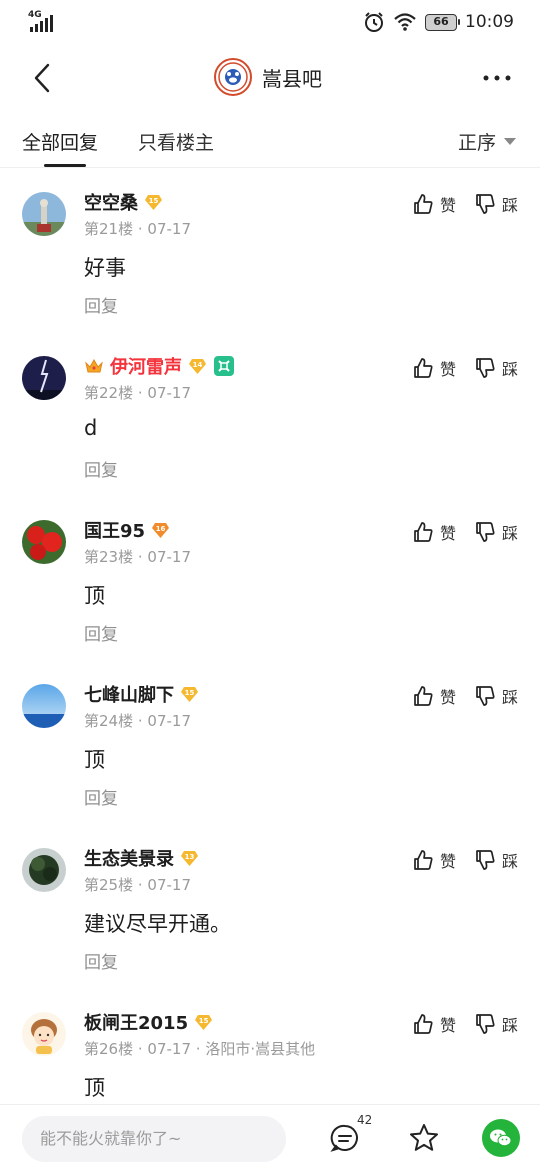 This screenshot has width=540, height=1170. What do you see at coordinates (270, 22) in the screenshot?
I see `status-bar: 4G 66 10:09` at bounding box center [270, 22].